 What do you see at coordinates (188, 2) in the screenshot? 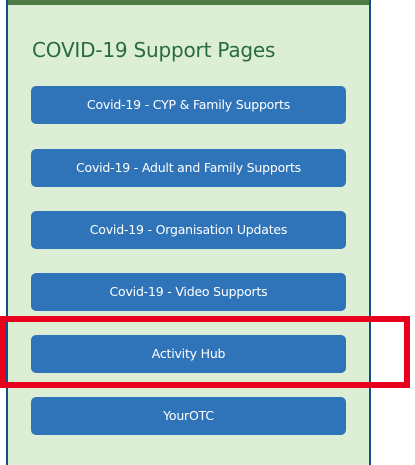
I see `panel-top-bar` at bounding box center [188, 2].